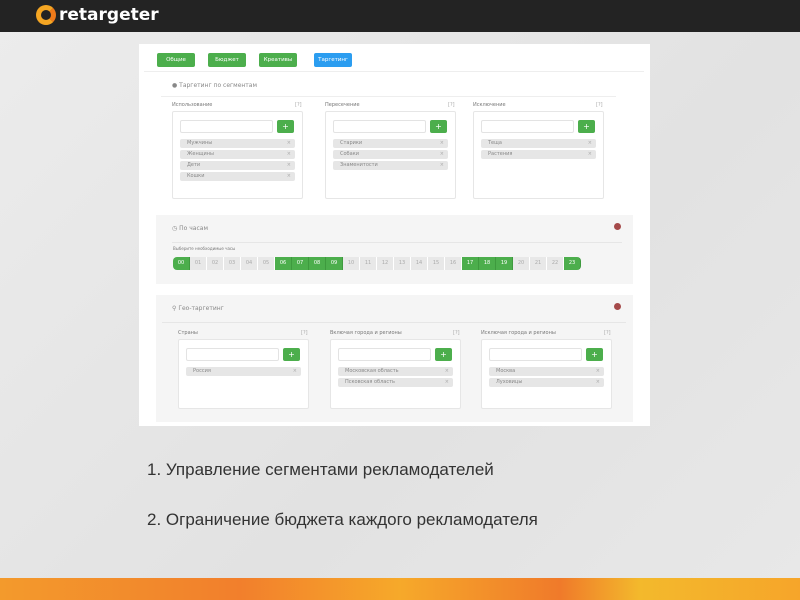 This screenshot has height=600, width=800. I want to click on hour-toggle: 12, so click(385, 263).